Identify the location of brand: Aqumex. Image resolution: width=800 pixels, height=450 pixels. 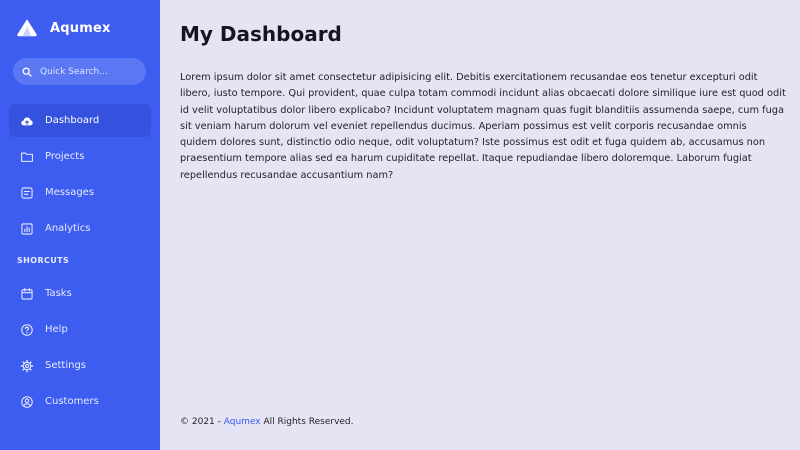
(63, 28).